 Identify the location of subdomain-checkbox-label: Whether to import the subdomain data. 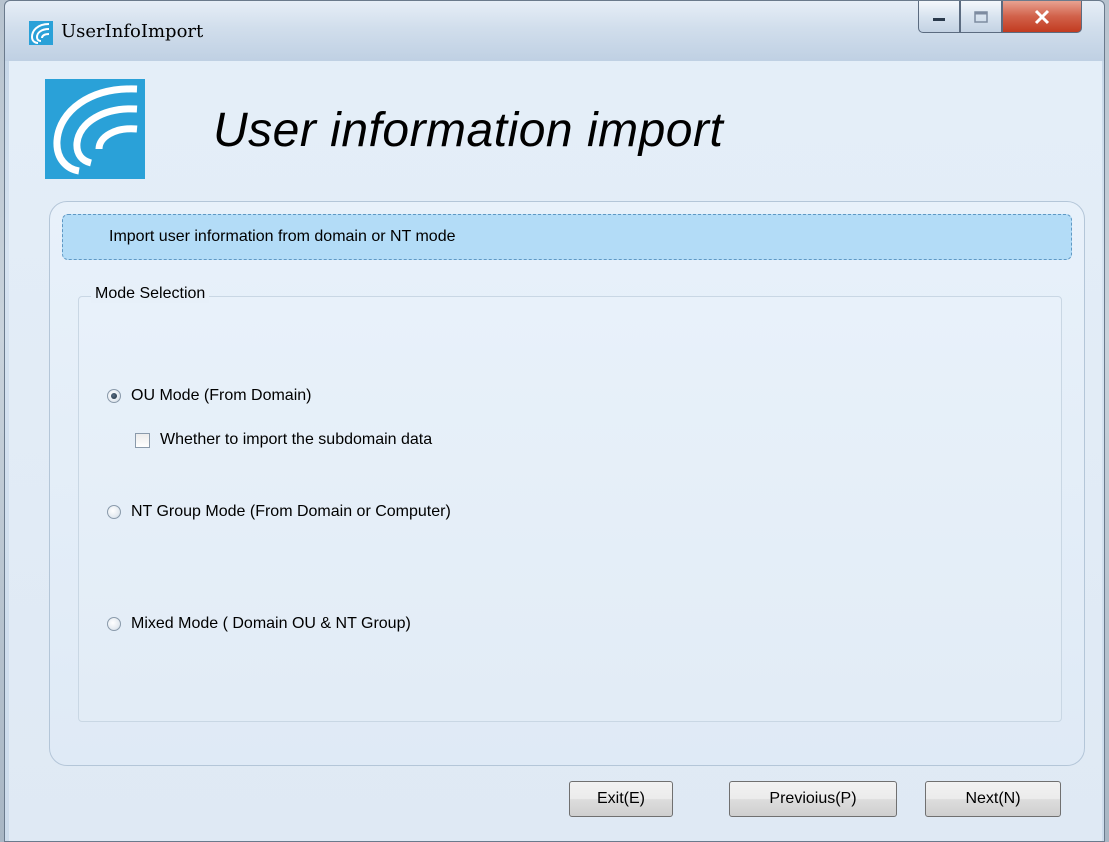
(296, 439).